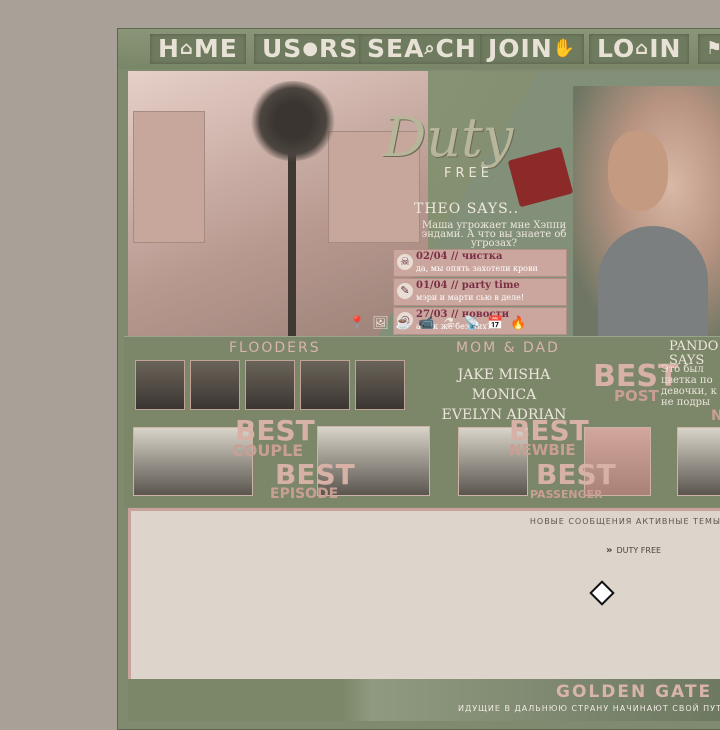 The width and height of the screenshot is (720, 730). What do you see at coordinates (638, 550) in the screenshot?
I see `breadcrumb-link: DUTY FREE` at bounding box center [638, 550].